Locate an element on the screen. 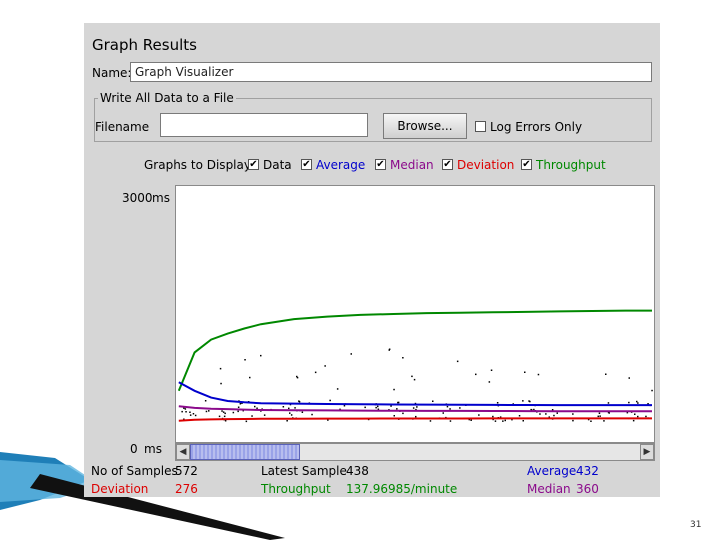 The image size is (720, 540). average-checkbox: ✔ is located at coordinates (306, 164).